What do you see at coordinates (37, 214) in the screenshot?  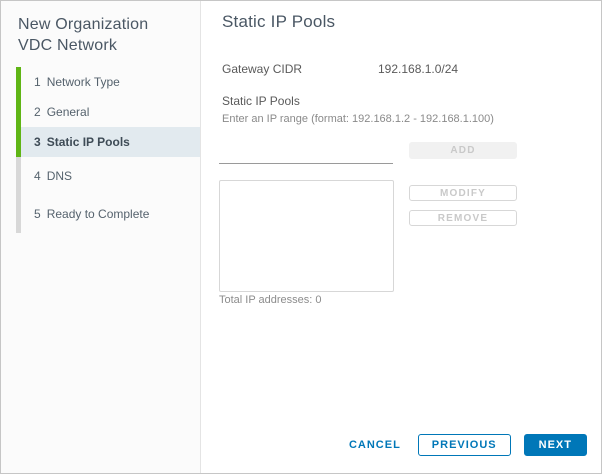 I see `step-number: 5` at bounding box center [37, 214].